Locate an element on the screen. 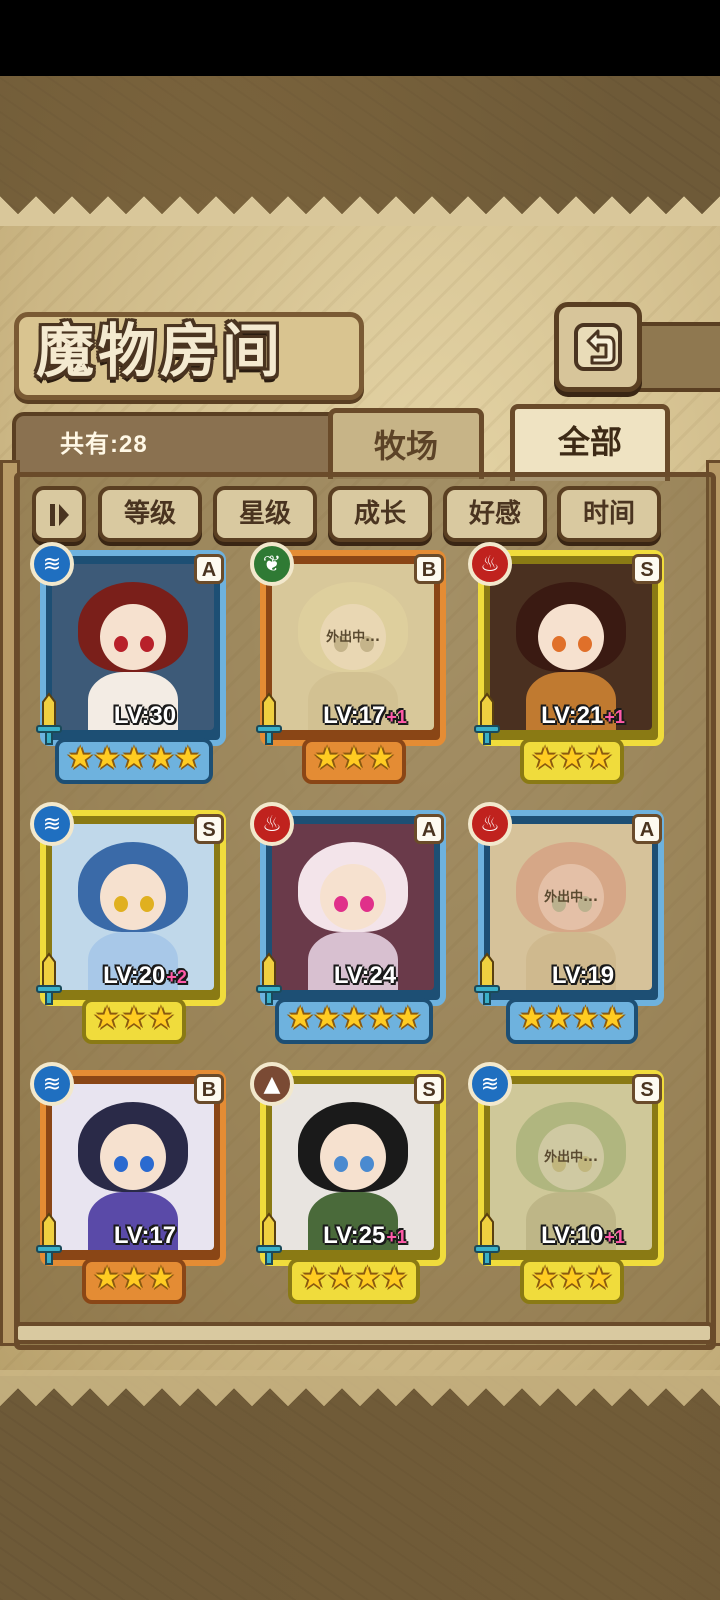 This screenshot has width=720, height=1600. monster-card: 外出中... ♨ A LV:19 ★★★★ is located at coordinates (572, 923).